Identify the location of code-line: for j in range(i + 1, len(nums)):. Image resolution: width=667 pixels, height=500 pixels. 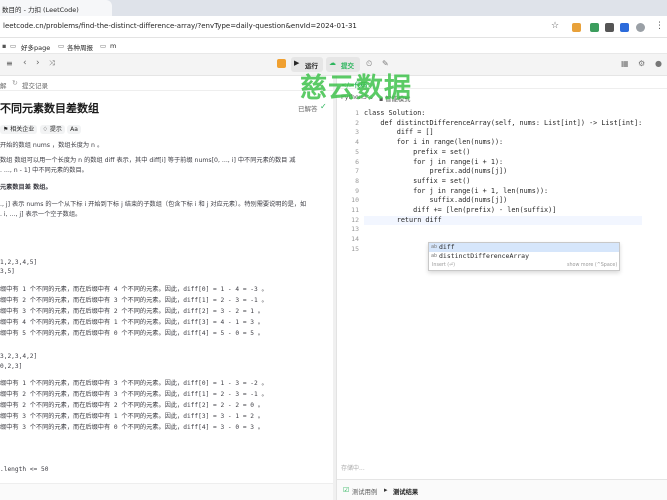
(456, 190).